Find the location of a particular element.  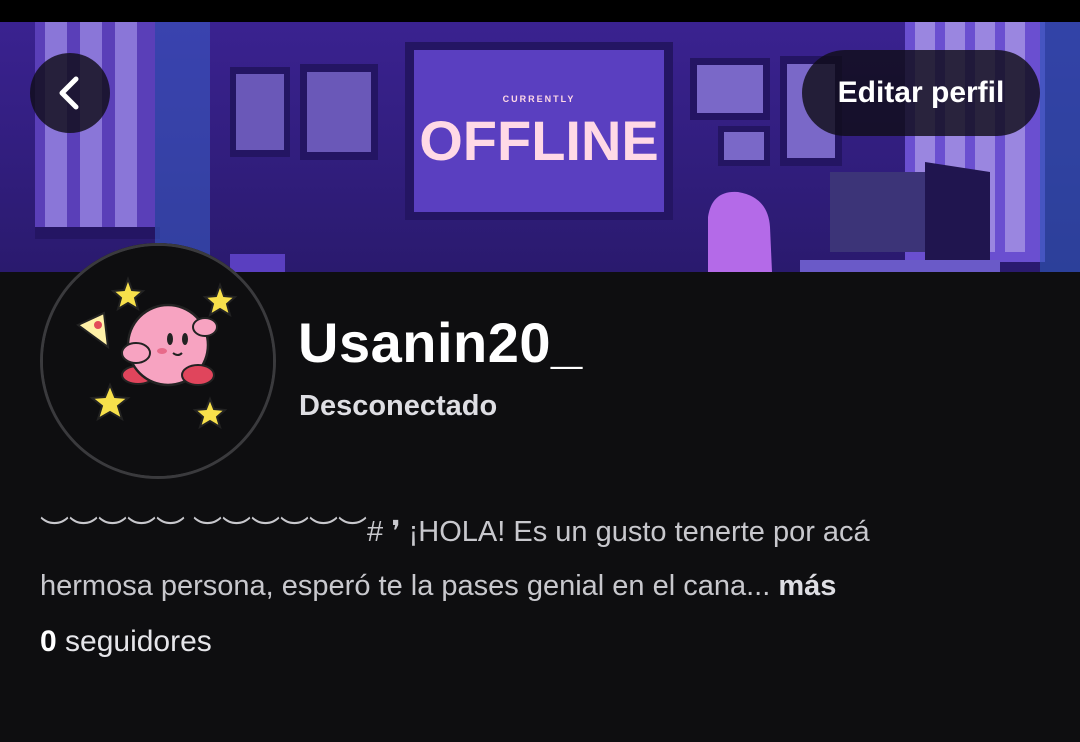

banner-screen-small-text: CURRENTLY is located at coordinates (539, 99).